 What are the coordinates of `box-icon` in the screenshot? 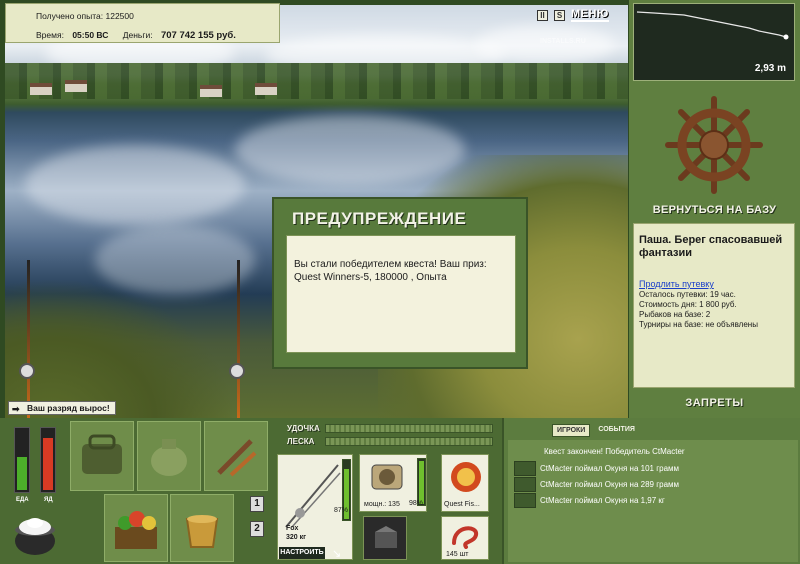 It's located at (386, 537).